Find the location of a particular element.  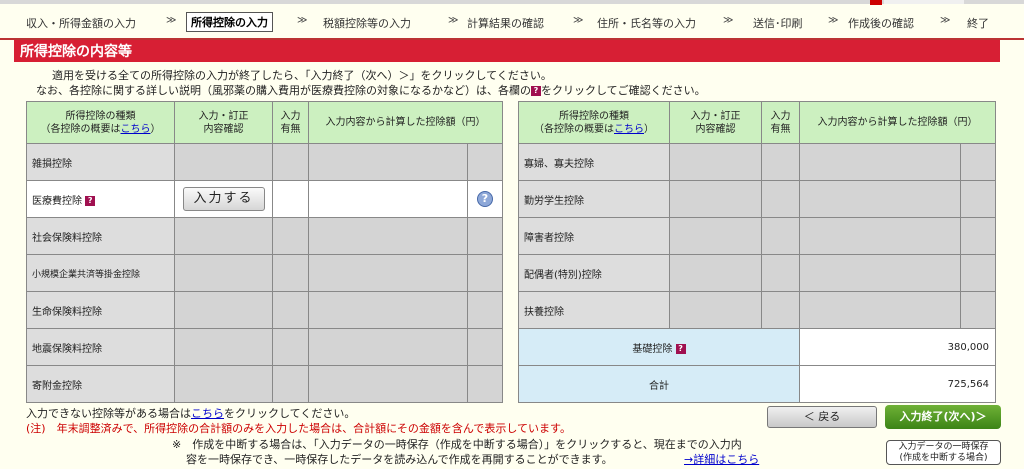

row-label-medical: 医療費控除 ? is located at coordinates (100, 199).